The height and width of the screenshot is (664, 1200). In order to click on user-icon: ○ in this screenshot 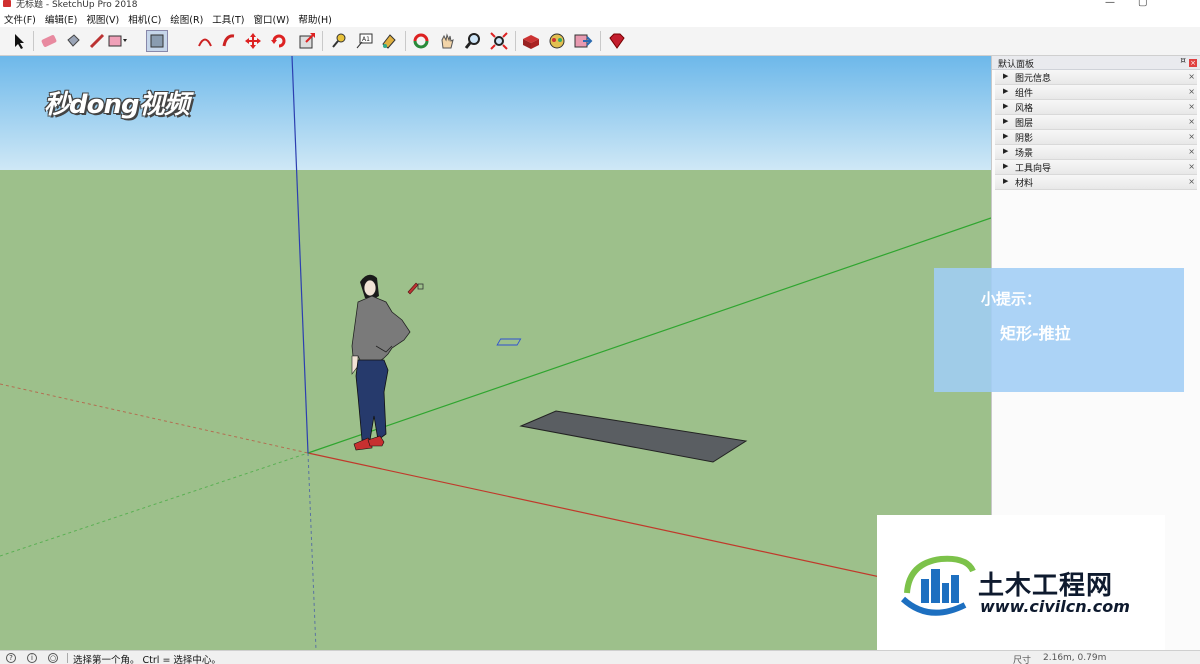, I will do `click(53, 658)`.